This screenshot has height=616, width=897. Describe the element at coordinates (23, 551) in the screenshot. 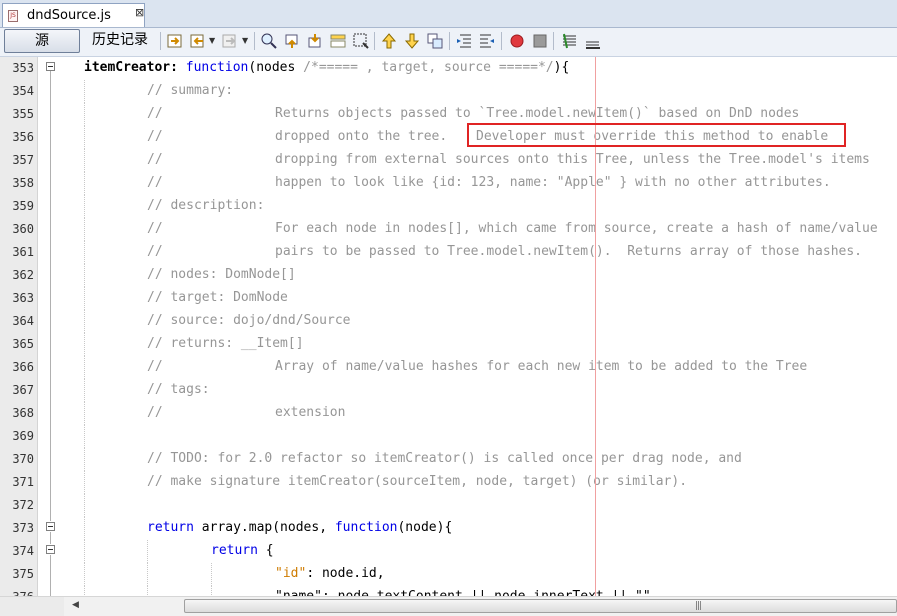

I see `line-number: 374` at that location.